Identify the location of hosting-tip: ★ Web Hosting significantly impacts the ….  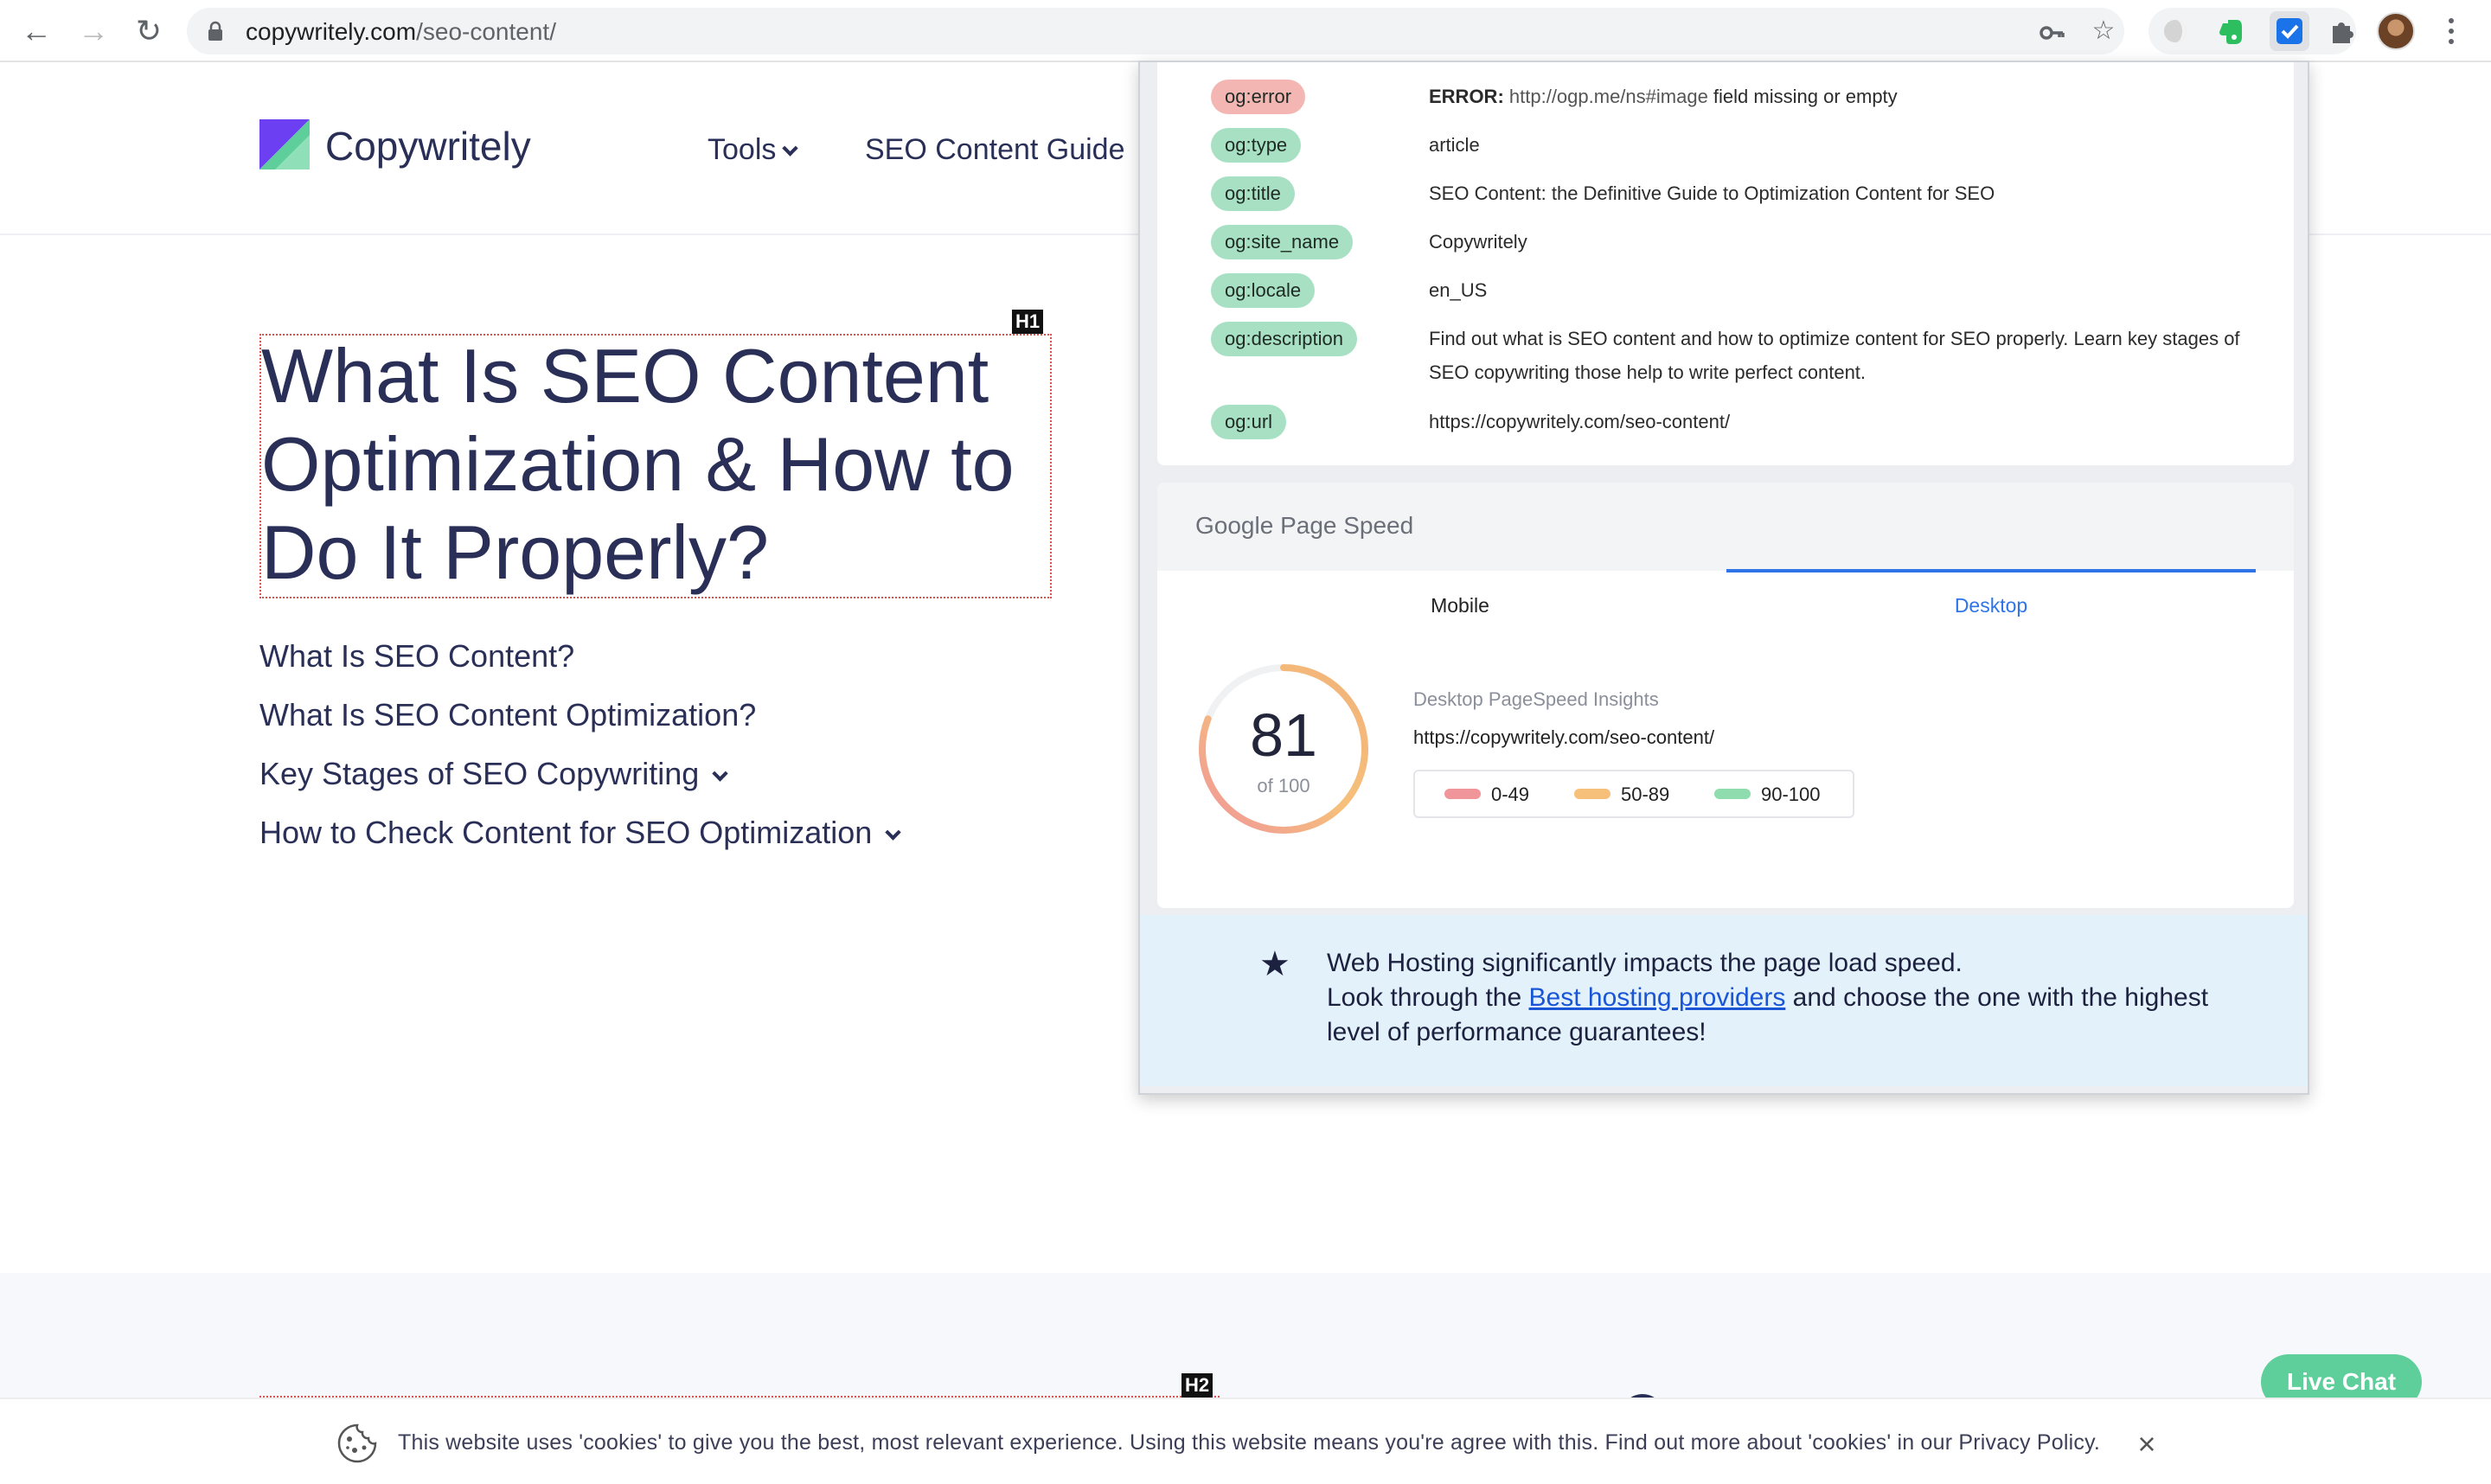
(1724, 1000).